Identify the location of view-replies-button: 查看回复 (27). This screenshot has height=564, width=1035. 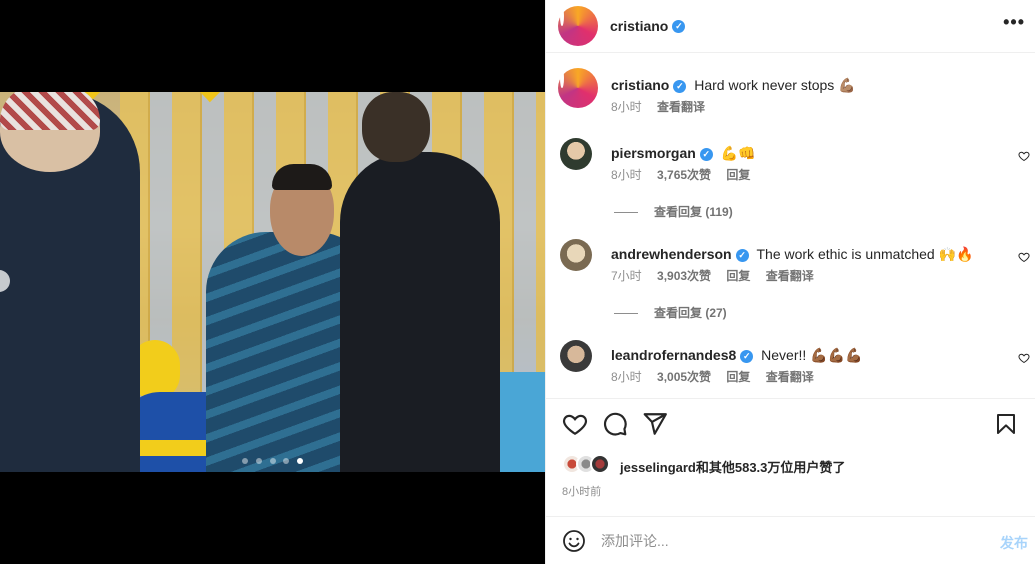
(670, 312).